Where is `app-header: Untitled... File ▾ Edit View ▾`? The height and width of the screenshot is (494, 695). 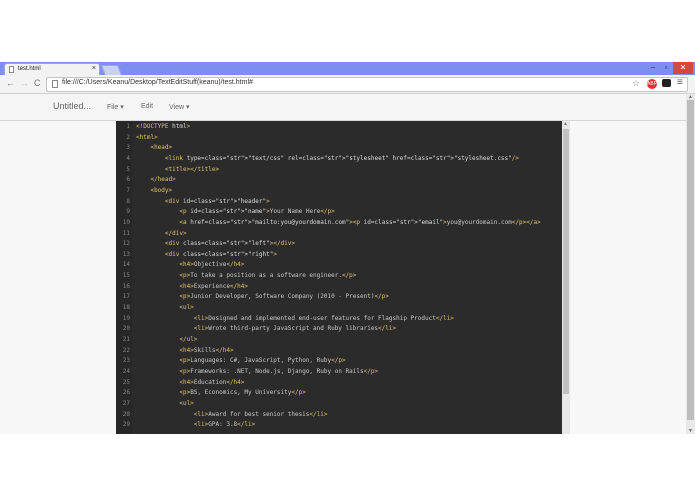 app-header: Untitled... File ▾ Edit View ▾ is located at coordinates (347, 107).